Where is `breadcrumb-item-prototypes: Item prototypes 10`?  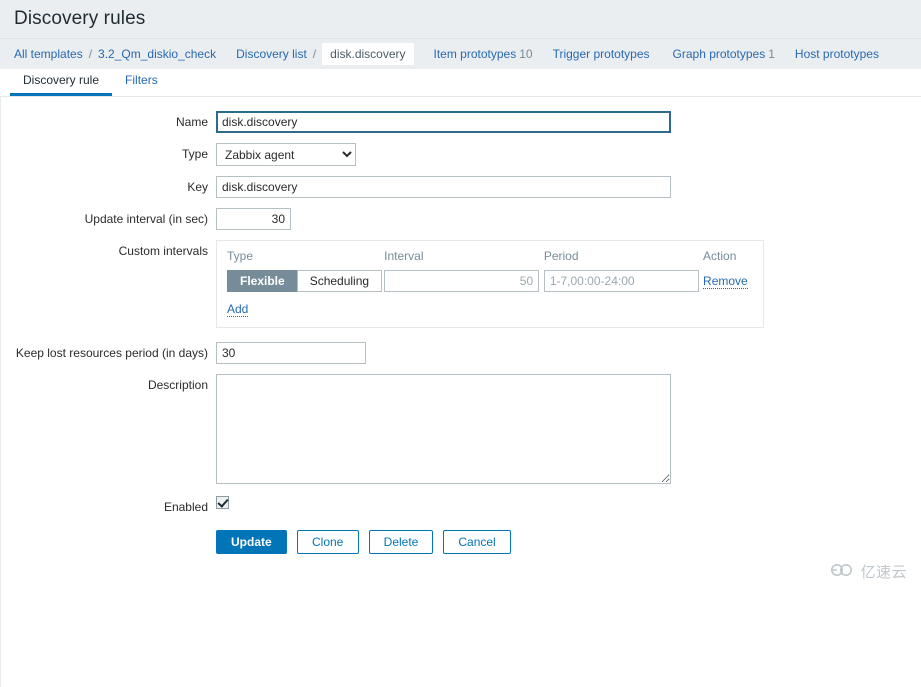
breadcrumb-item-prototypes: Item prototypes 10 is located at coordinates (483, 54).